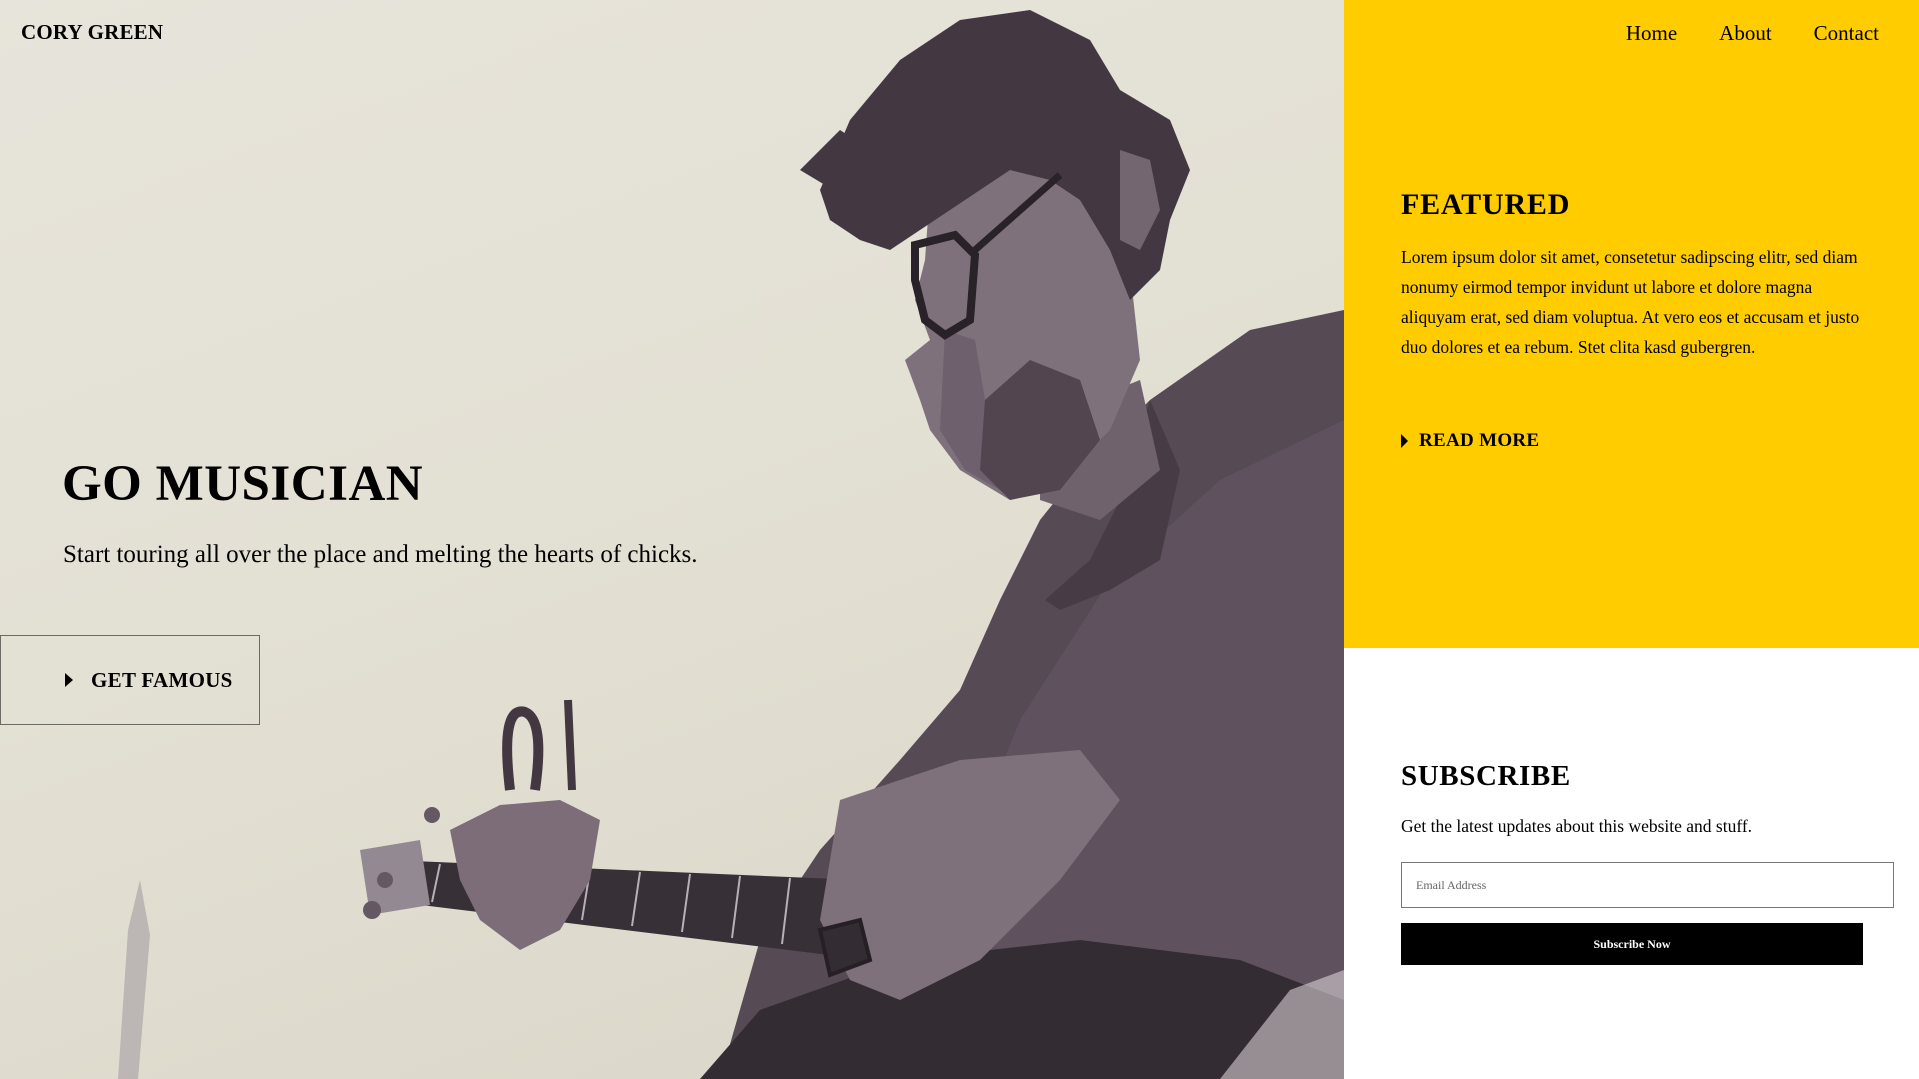 The height and width of the screenshot is (1079, 1919). What do you see at coordinates (243, 484) in the screenshot?
I see `hero-title: GO MUSICIAN` at bounding box center [243, 484].